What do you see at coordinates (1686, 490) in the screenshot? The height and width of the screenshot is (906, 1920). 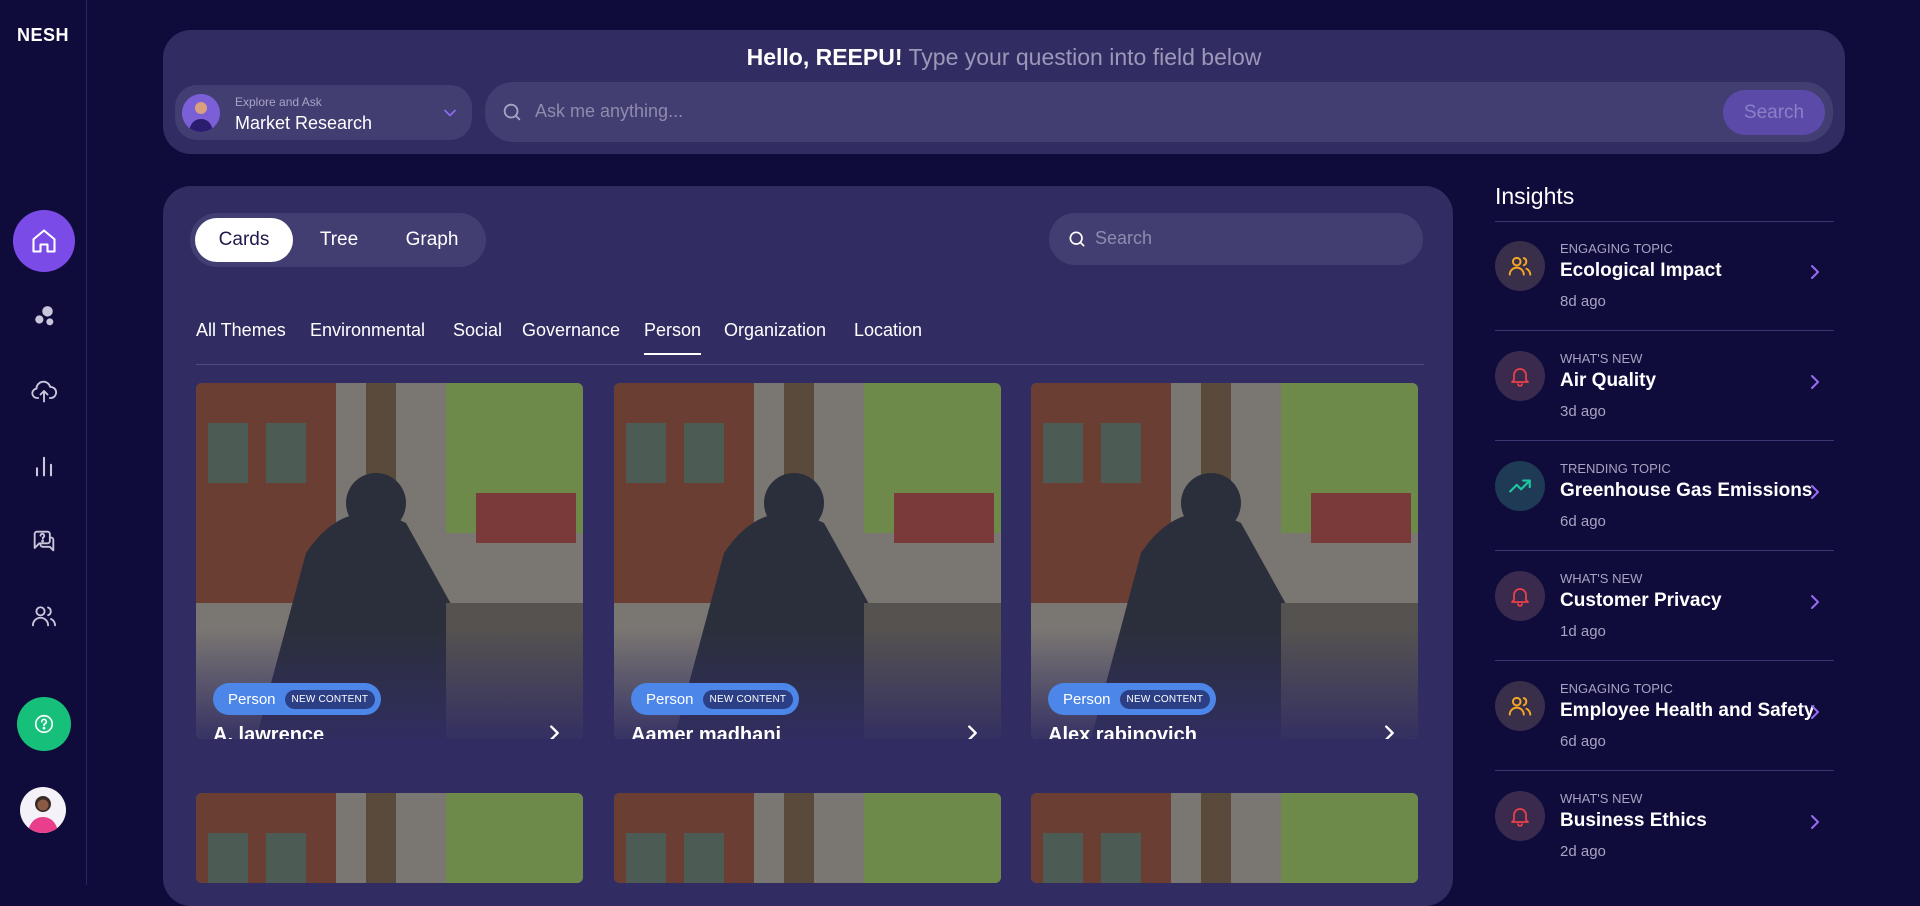 I see `insight-title: Greenhouse Gas Emissions` at bounding box center [1686, 490].